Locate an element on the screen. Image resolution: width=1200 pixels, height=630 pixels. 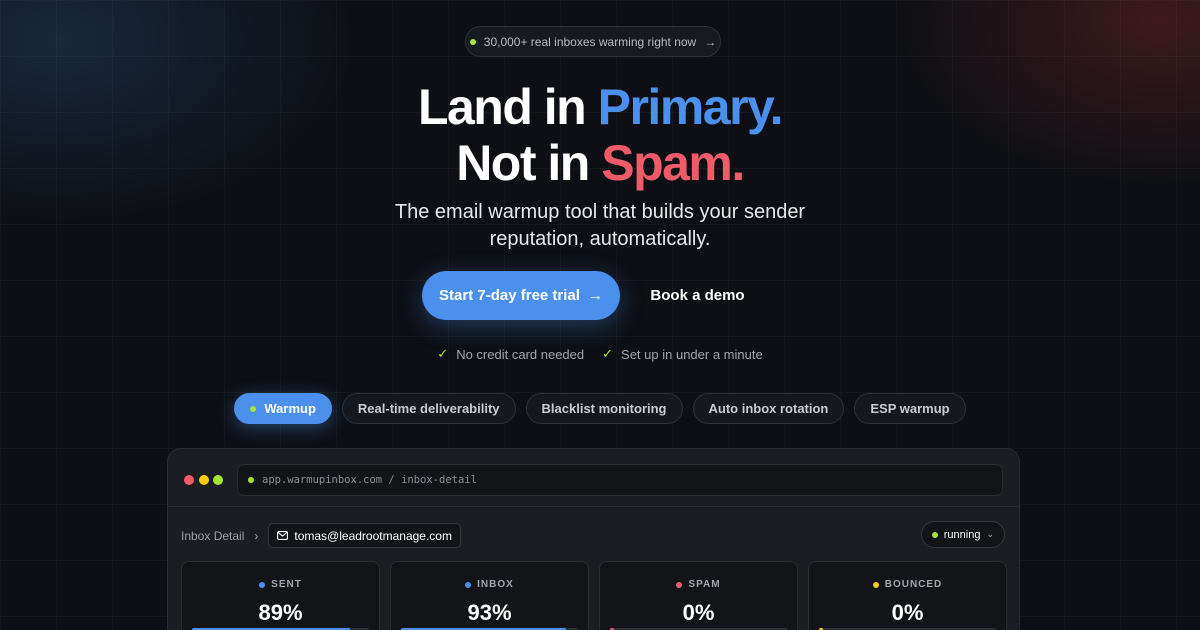
headline-prefix-2: Not in is located at coordinates (523, 163).